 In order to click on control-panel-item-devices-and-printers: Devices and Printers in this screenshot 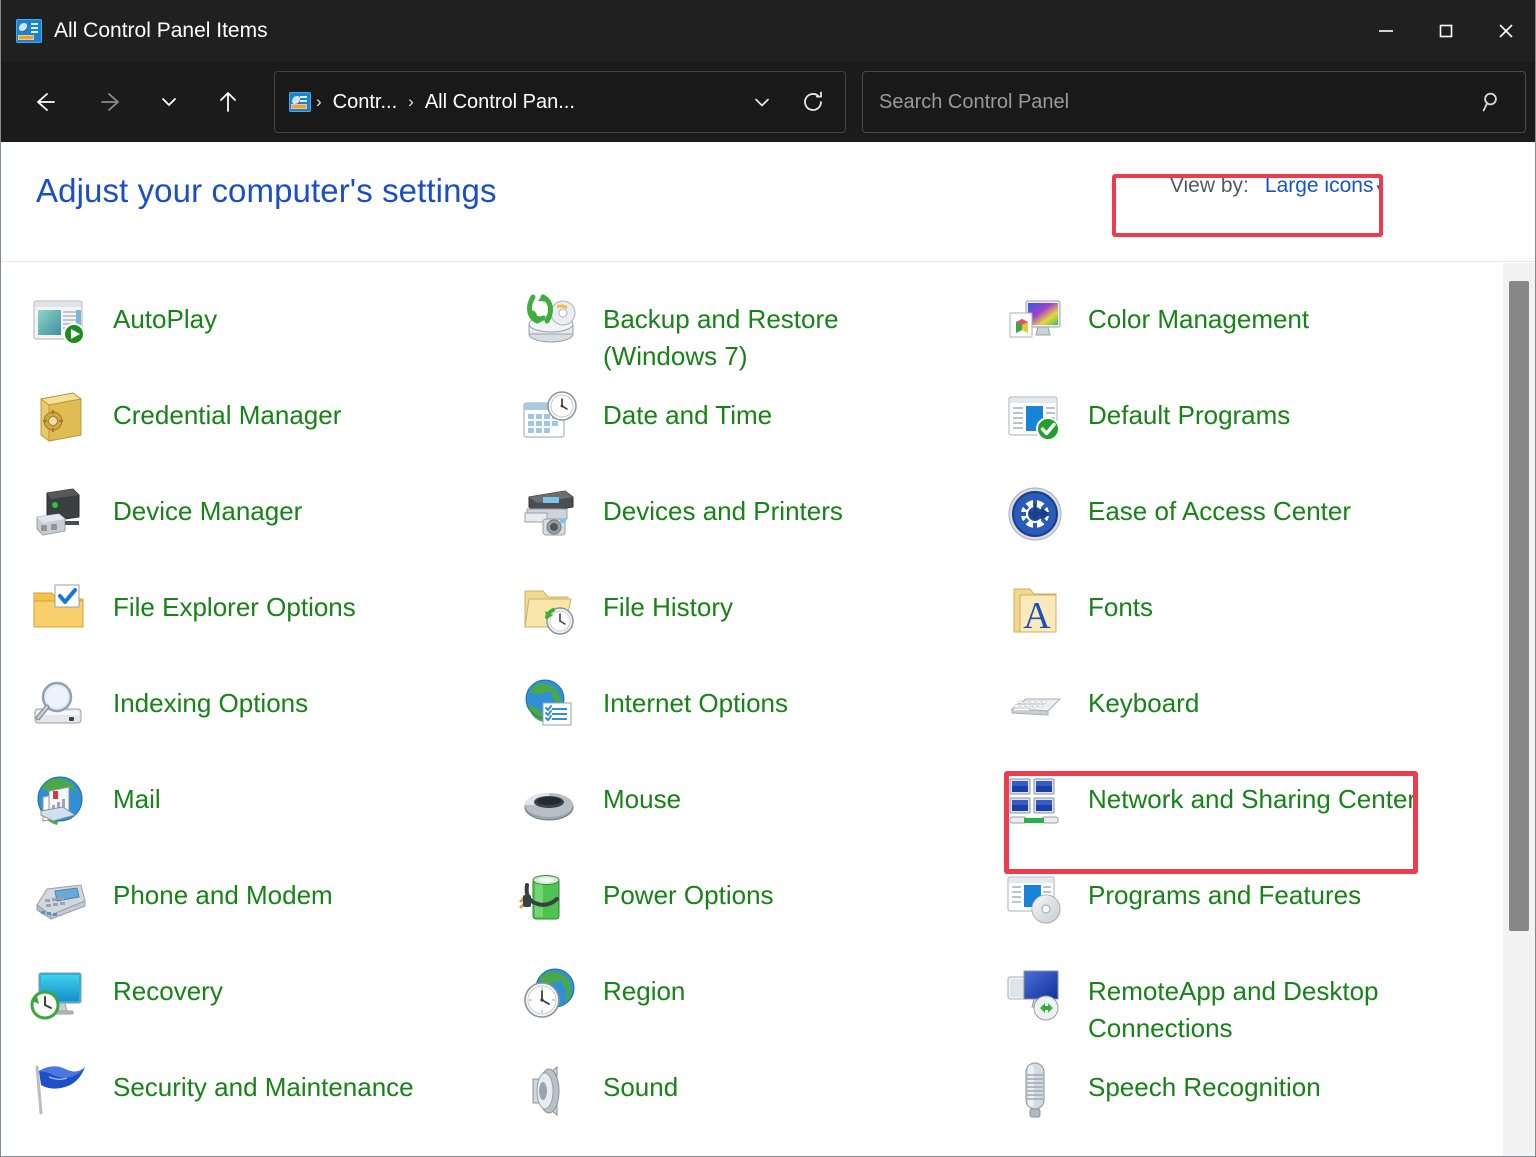, I will do `click(757, 523)`.